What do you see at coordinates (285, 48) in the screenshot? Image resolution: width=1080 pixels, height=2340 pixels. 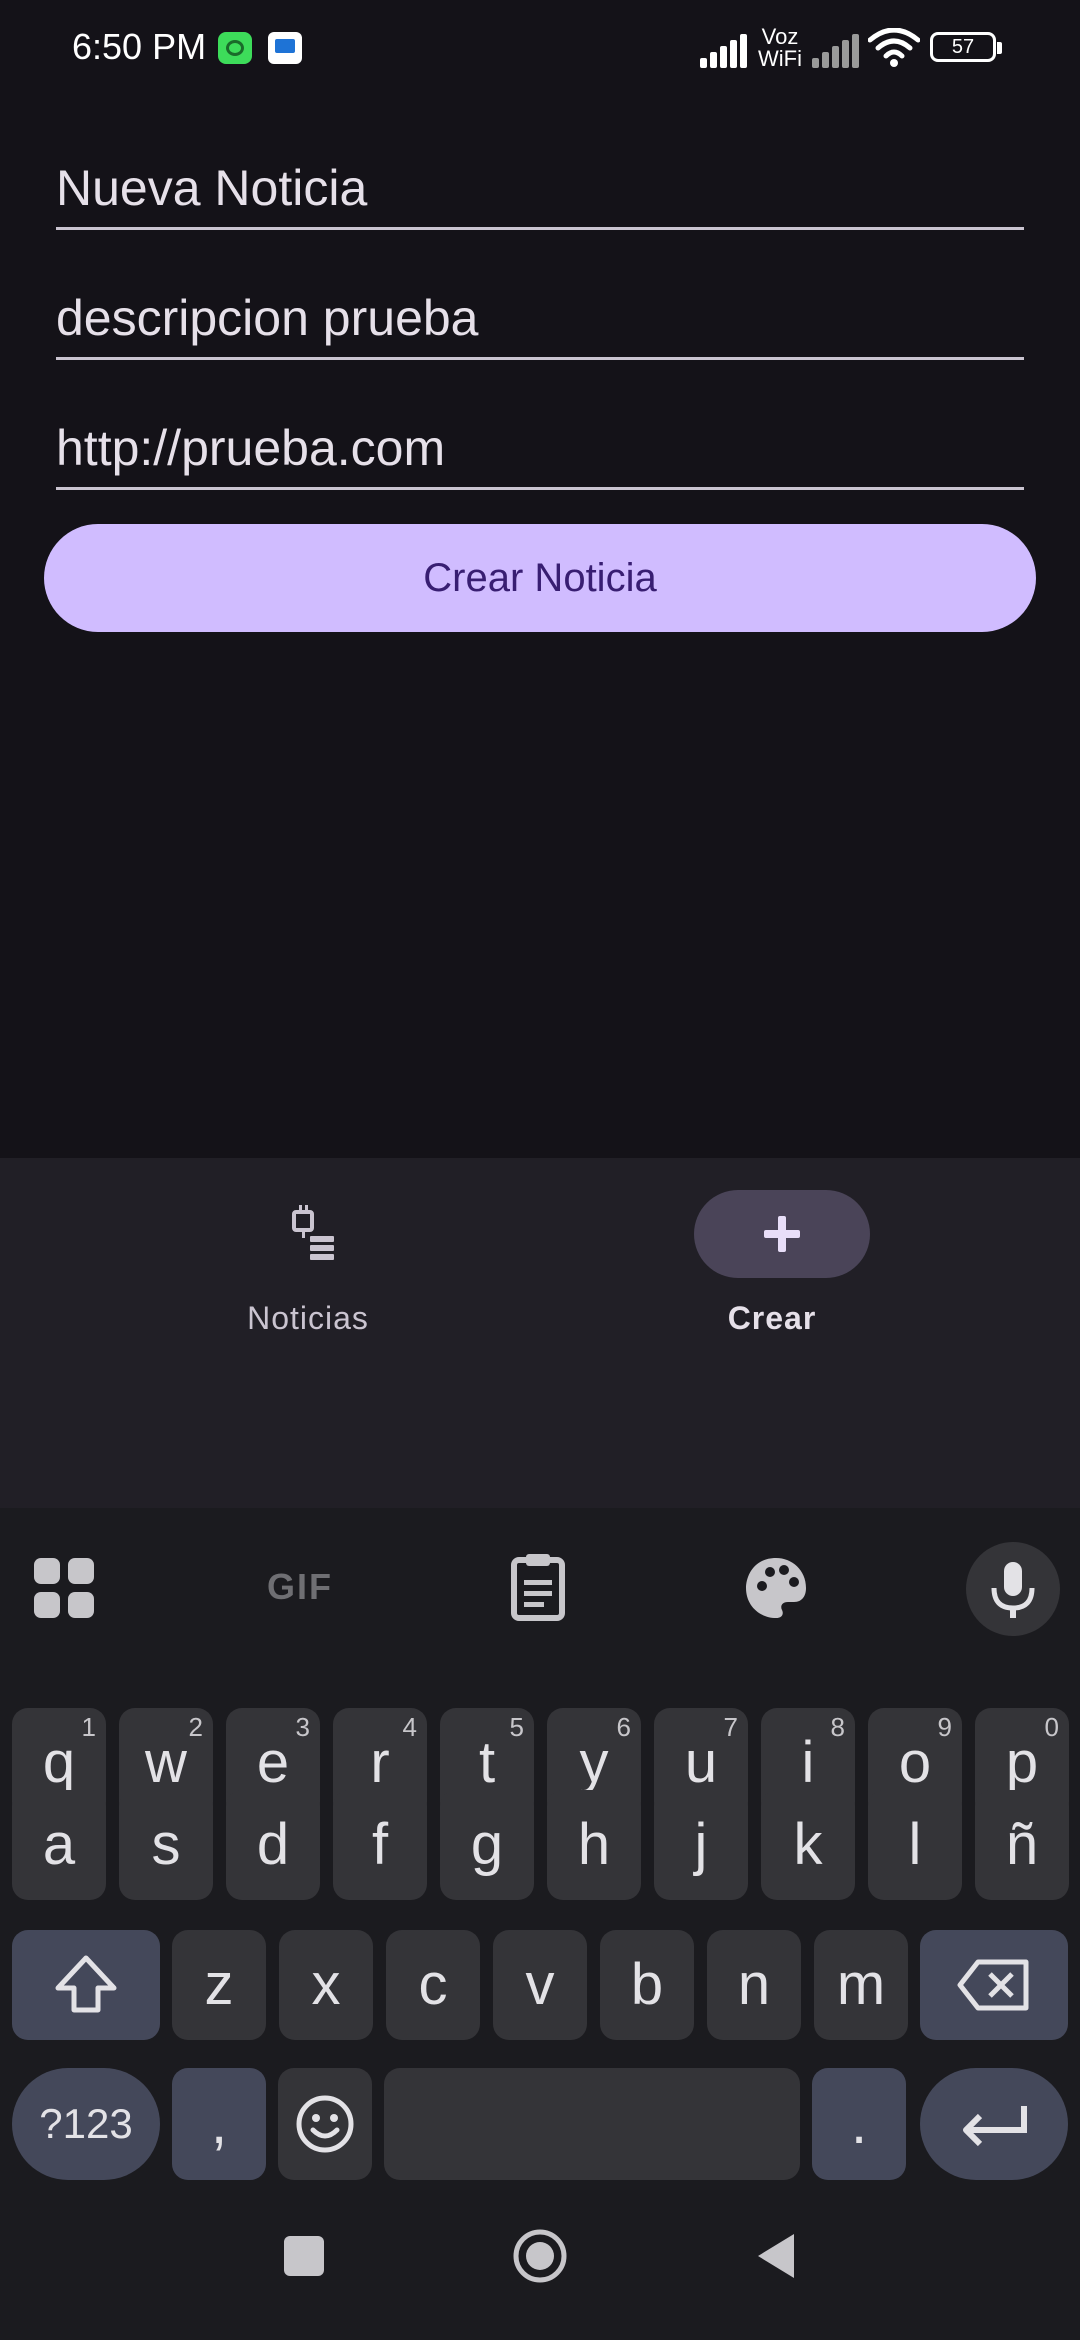 I see `screen-notification-icon` at bounding box center [285, 48].